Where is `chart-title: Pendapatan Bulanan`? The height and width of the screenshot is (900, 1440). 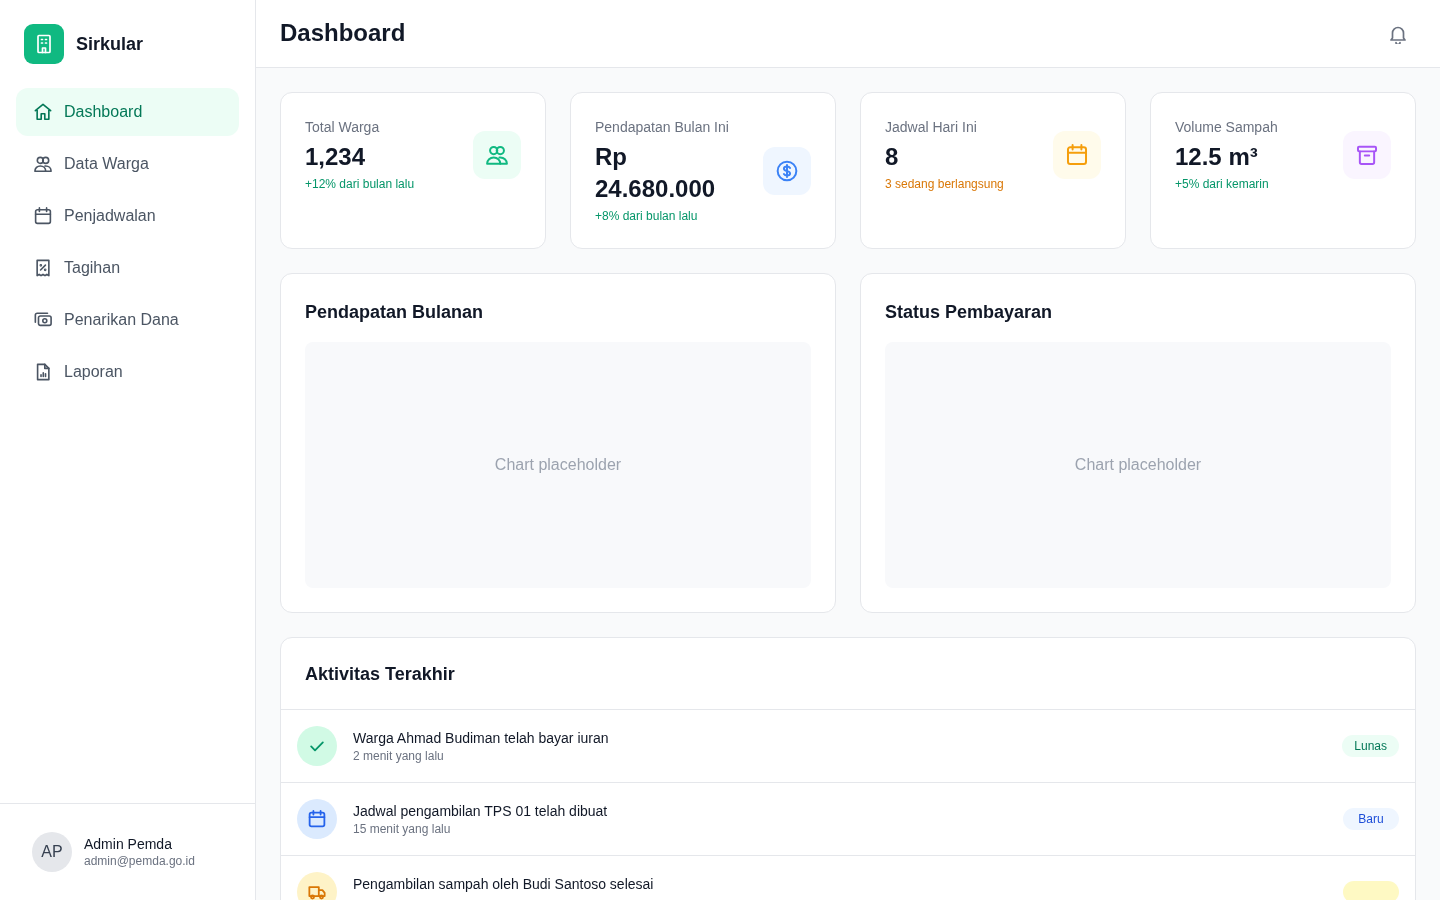
chart-title: Pendapatan Bulanan is located at coordinates (395, 312).